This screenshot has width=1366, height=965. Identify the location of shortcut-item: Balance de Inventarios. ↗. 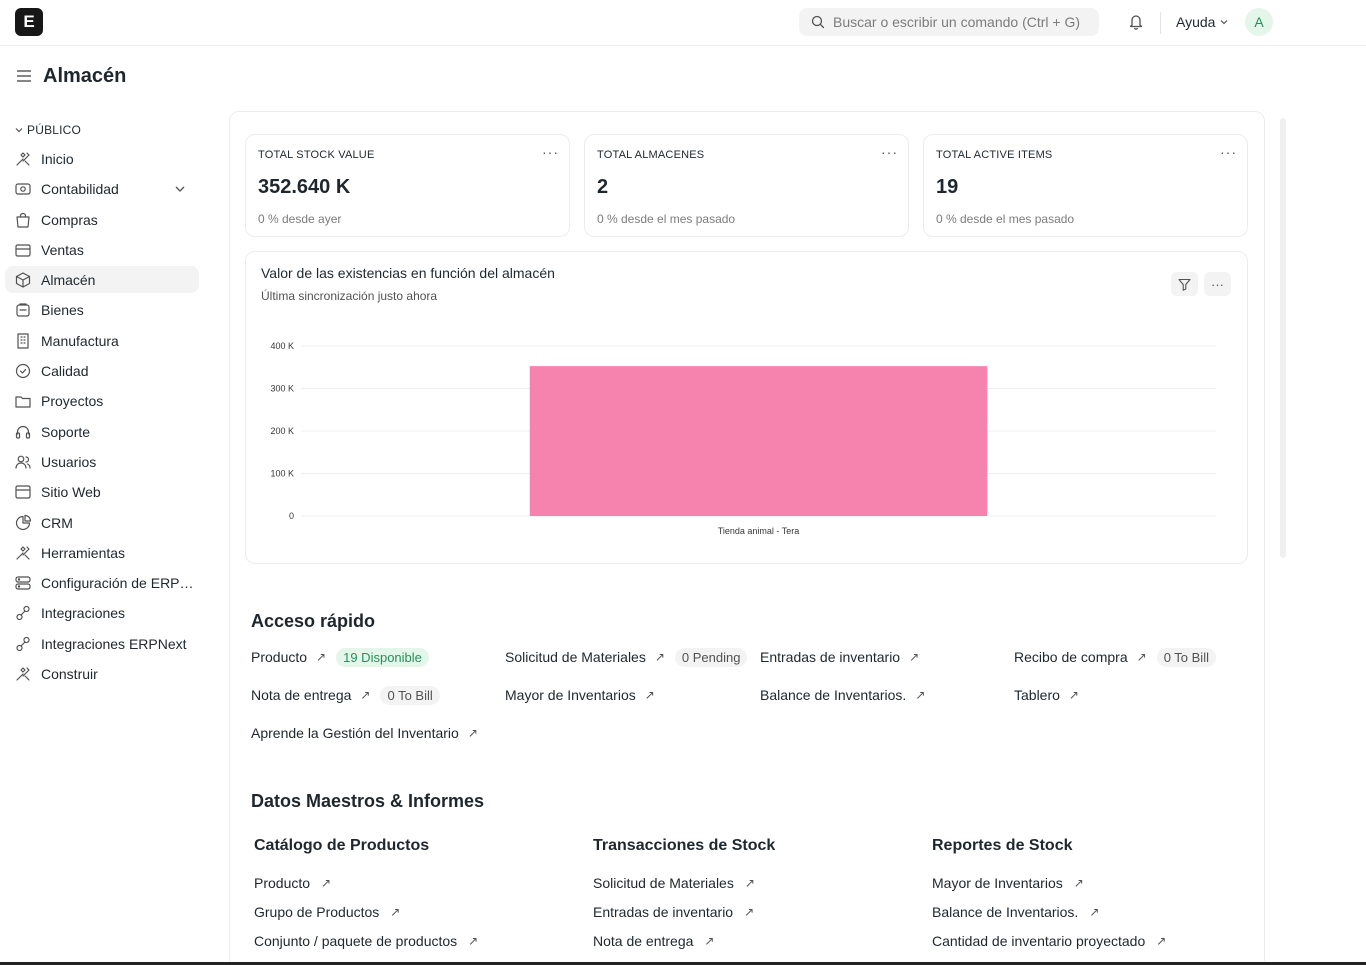
(842, 695).